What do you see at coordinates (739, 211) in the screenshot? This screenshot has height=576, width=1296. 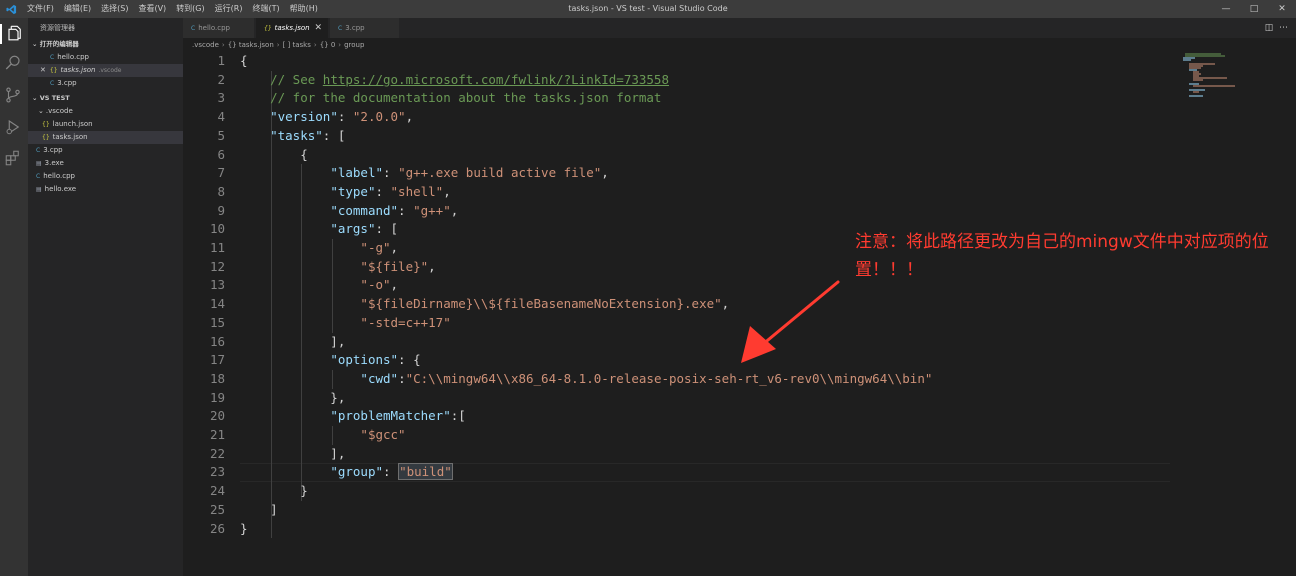 I see `code-line: 9 "command": "g++",` at bounding box center [739, 211].